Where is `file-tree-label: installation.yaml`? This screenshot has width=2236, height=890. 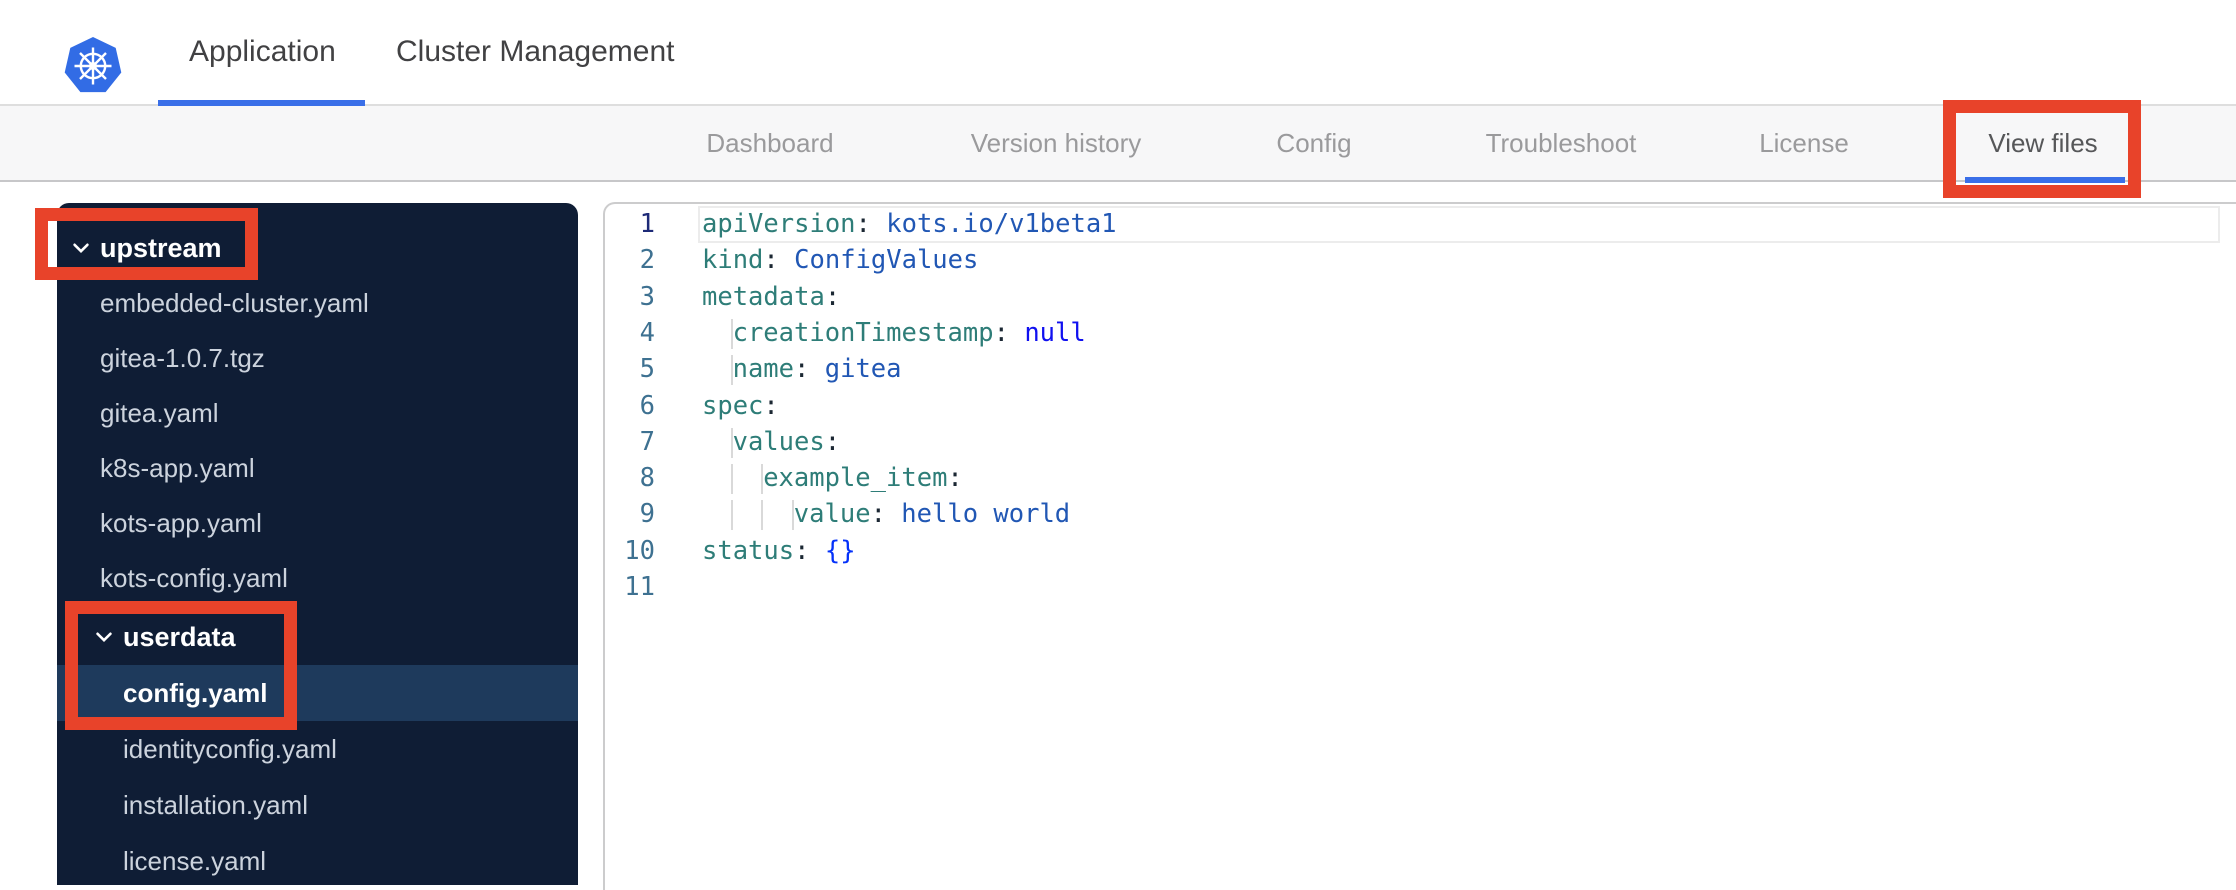 file-tree-label: installation.yaml is located at coordinates (215, 804).